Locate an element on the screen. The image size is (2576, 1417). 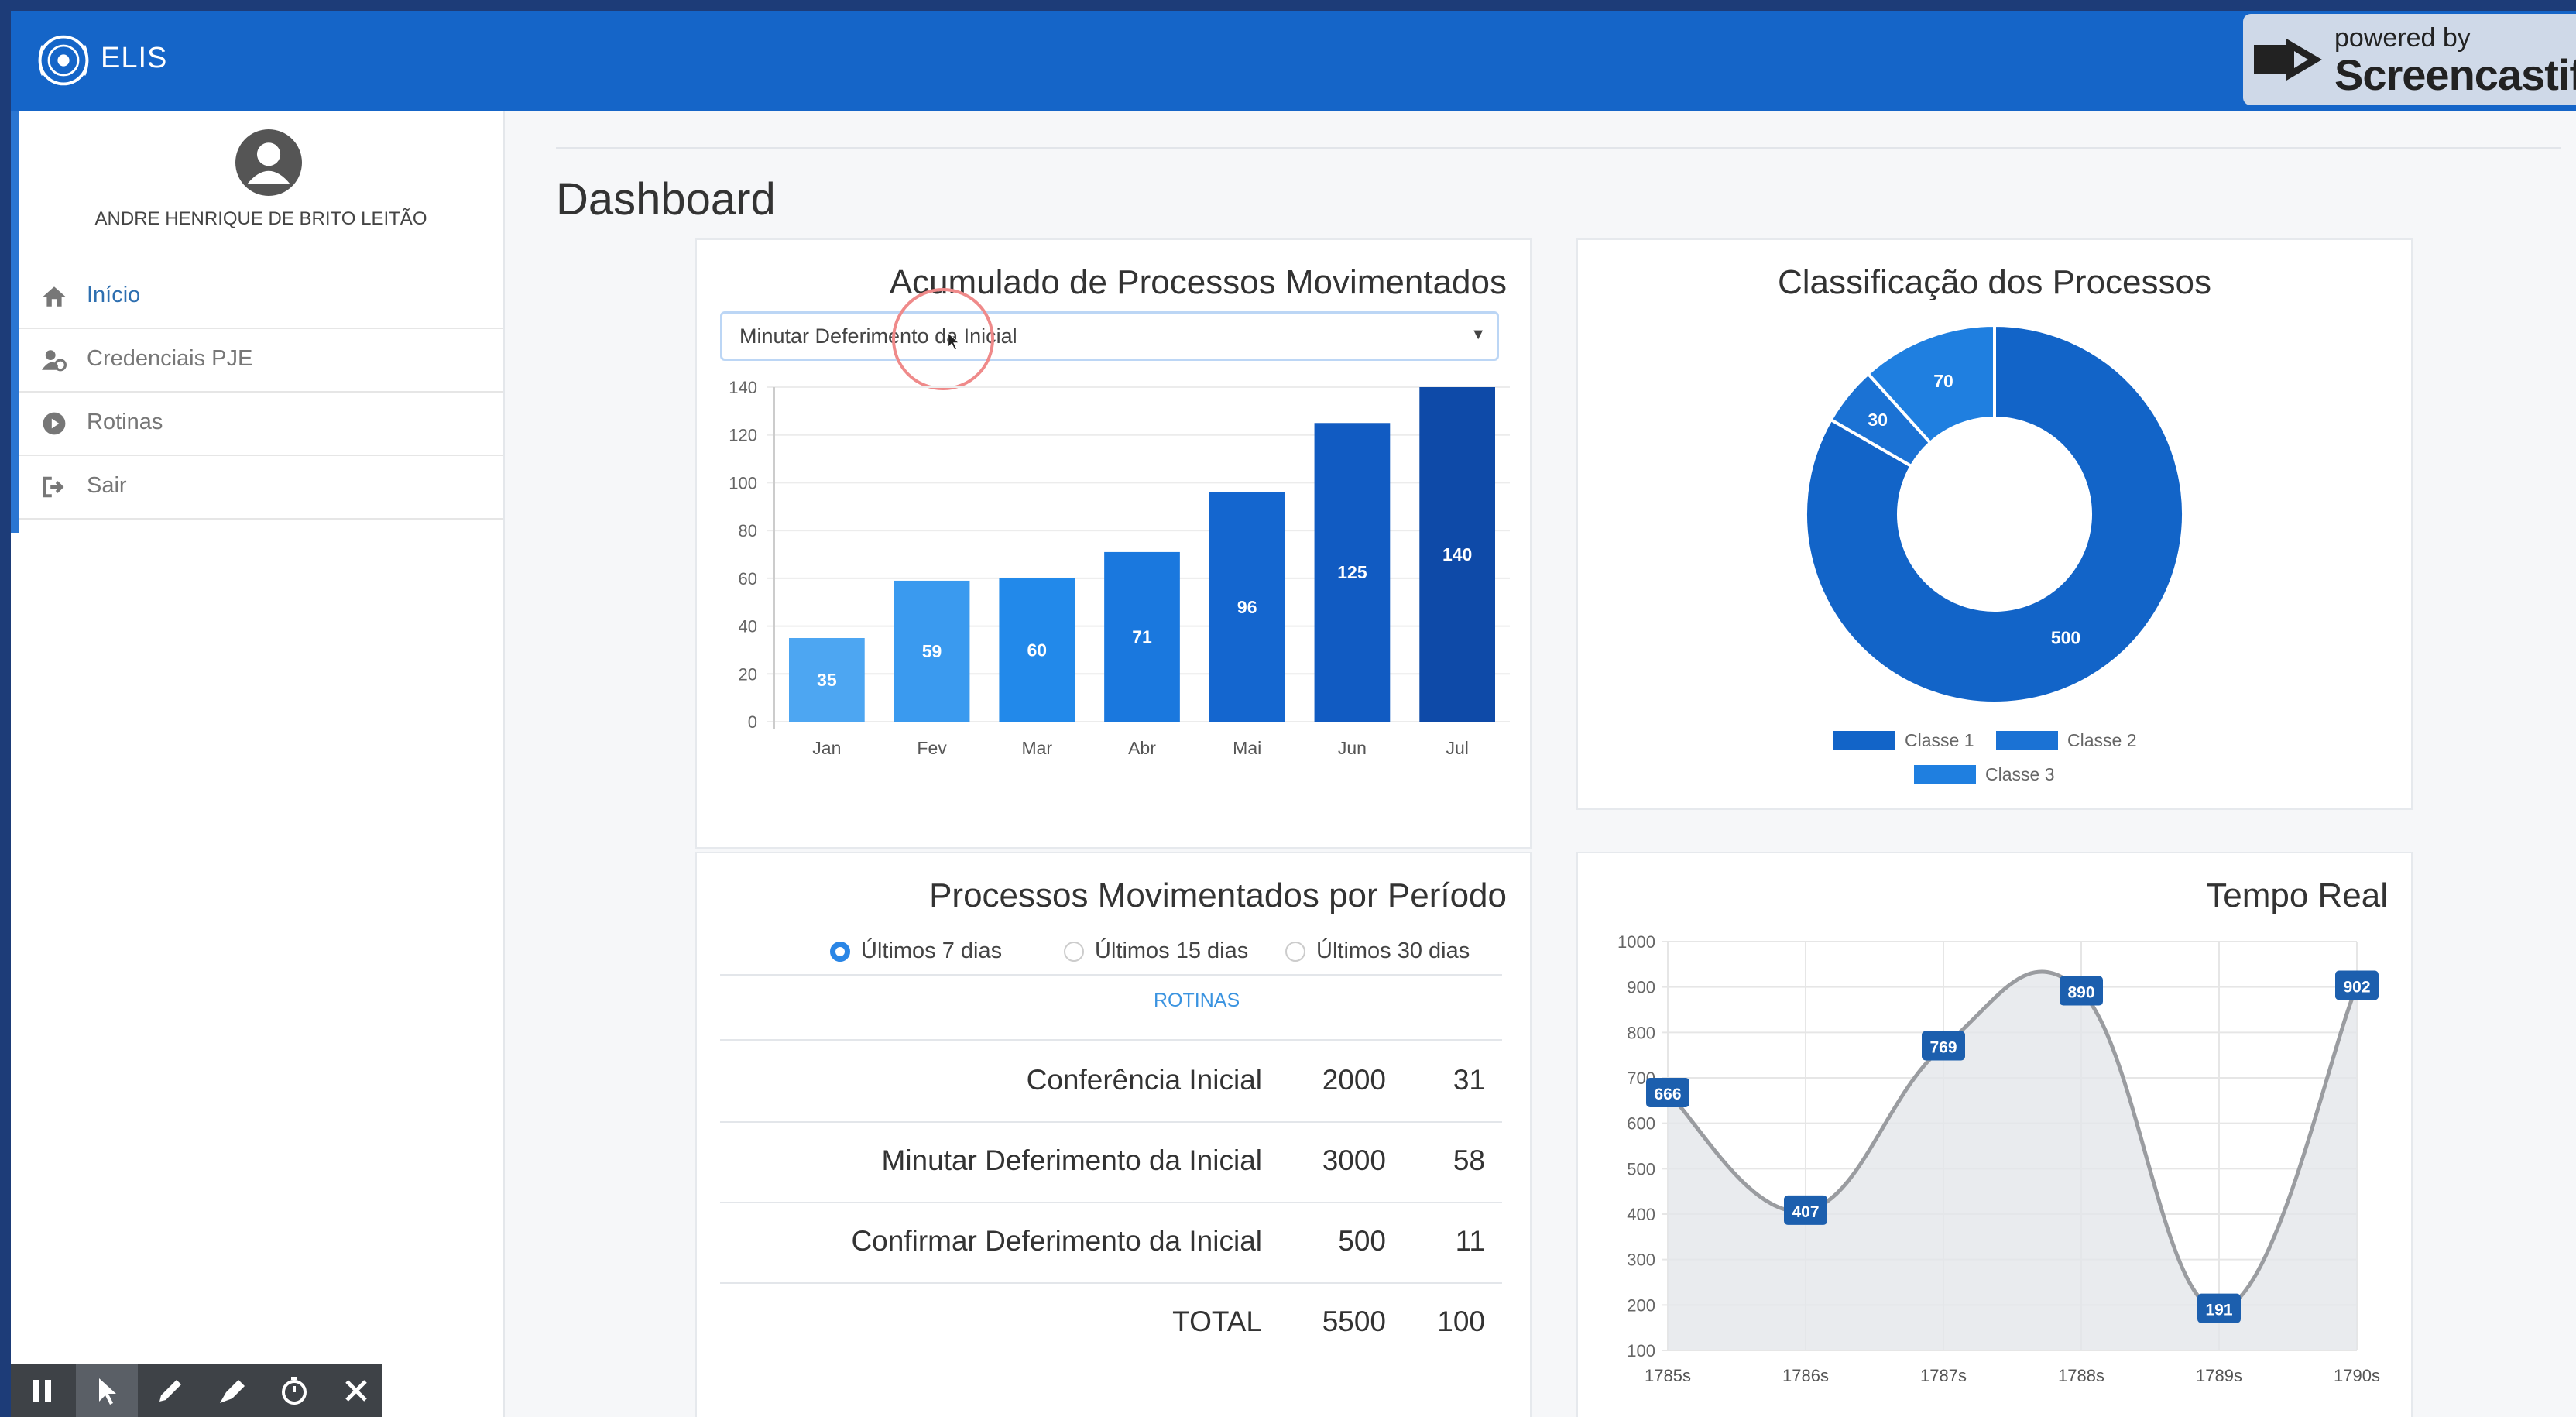
total-label: TOTAL is located at coordinates (1217, 1321).